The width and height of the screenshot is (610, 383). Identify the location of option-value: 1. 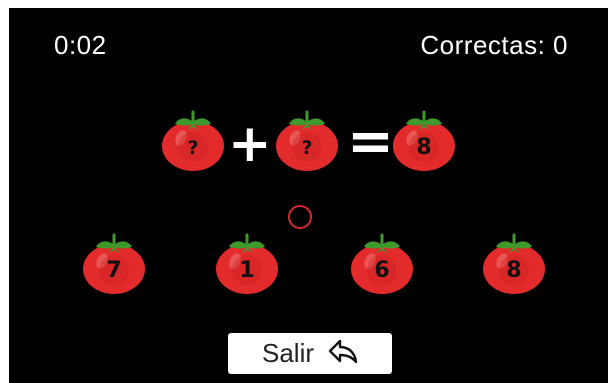
(247, 270).